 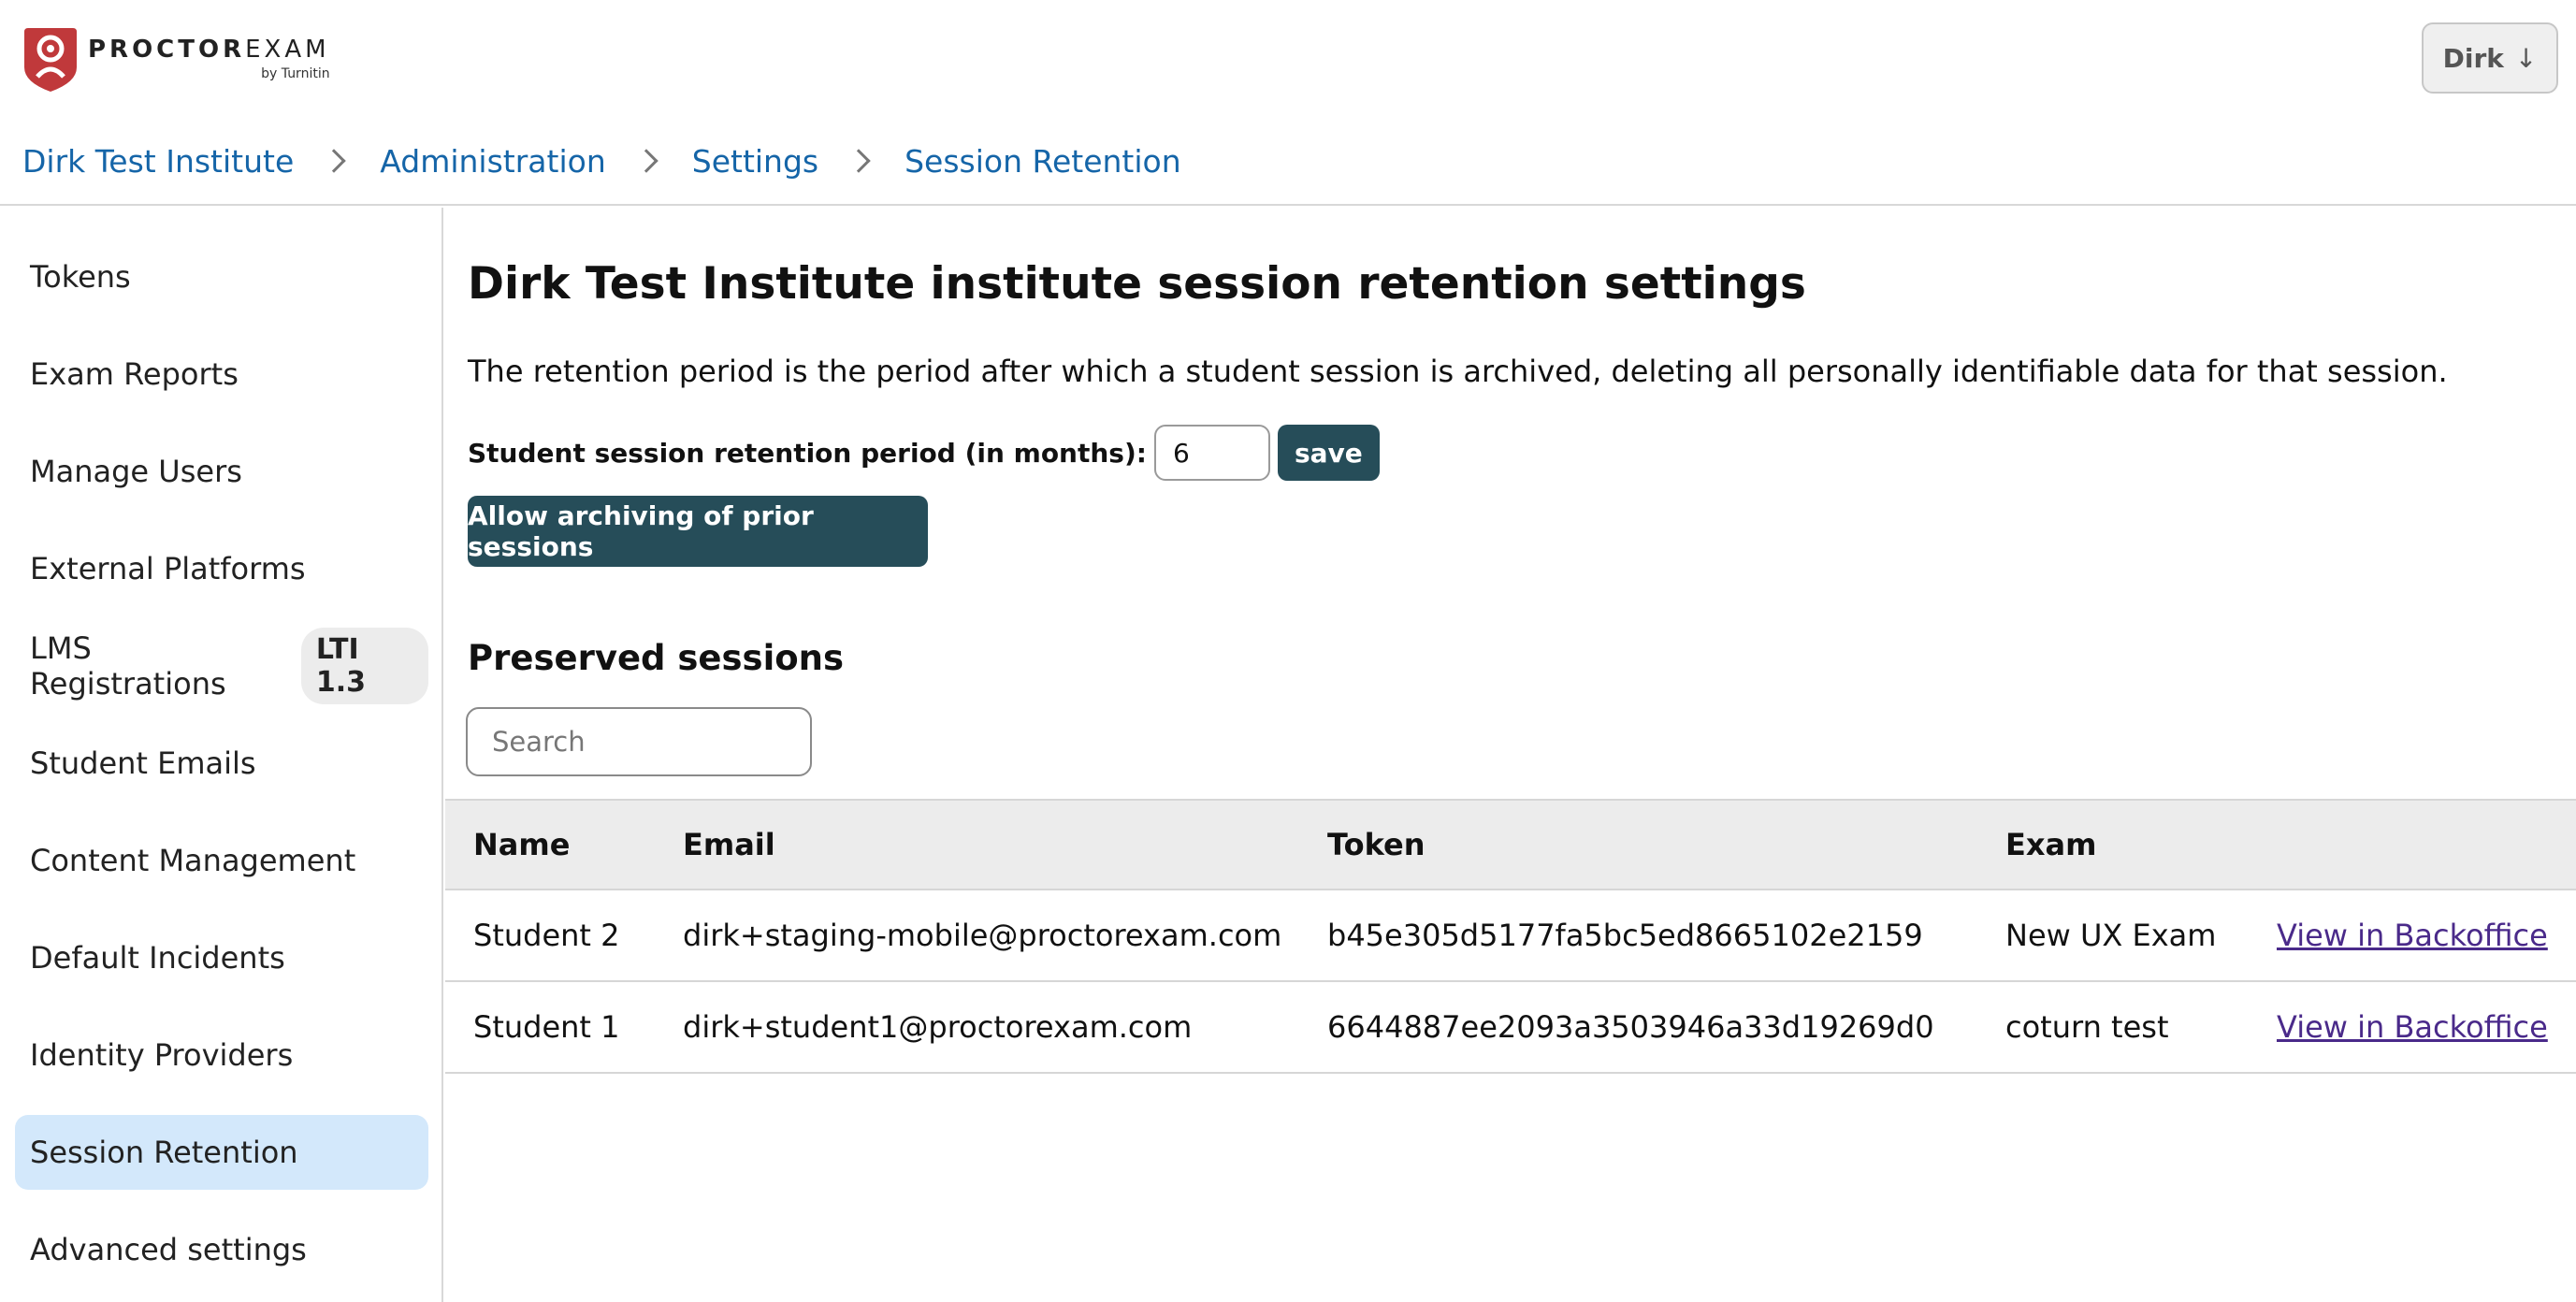 I want to click on sidebar-item-manage-users: Manage Users, so click(x=221, y=471).